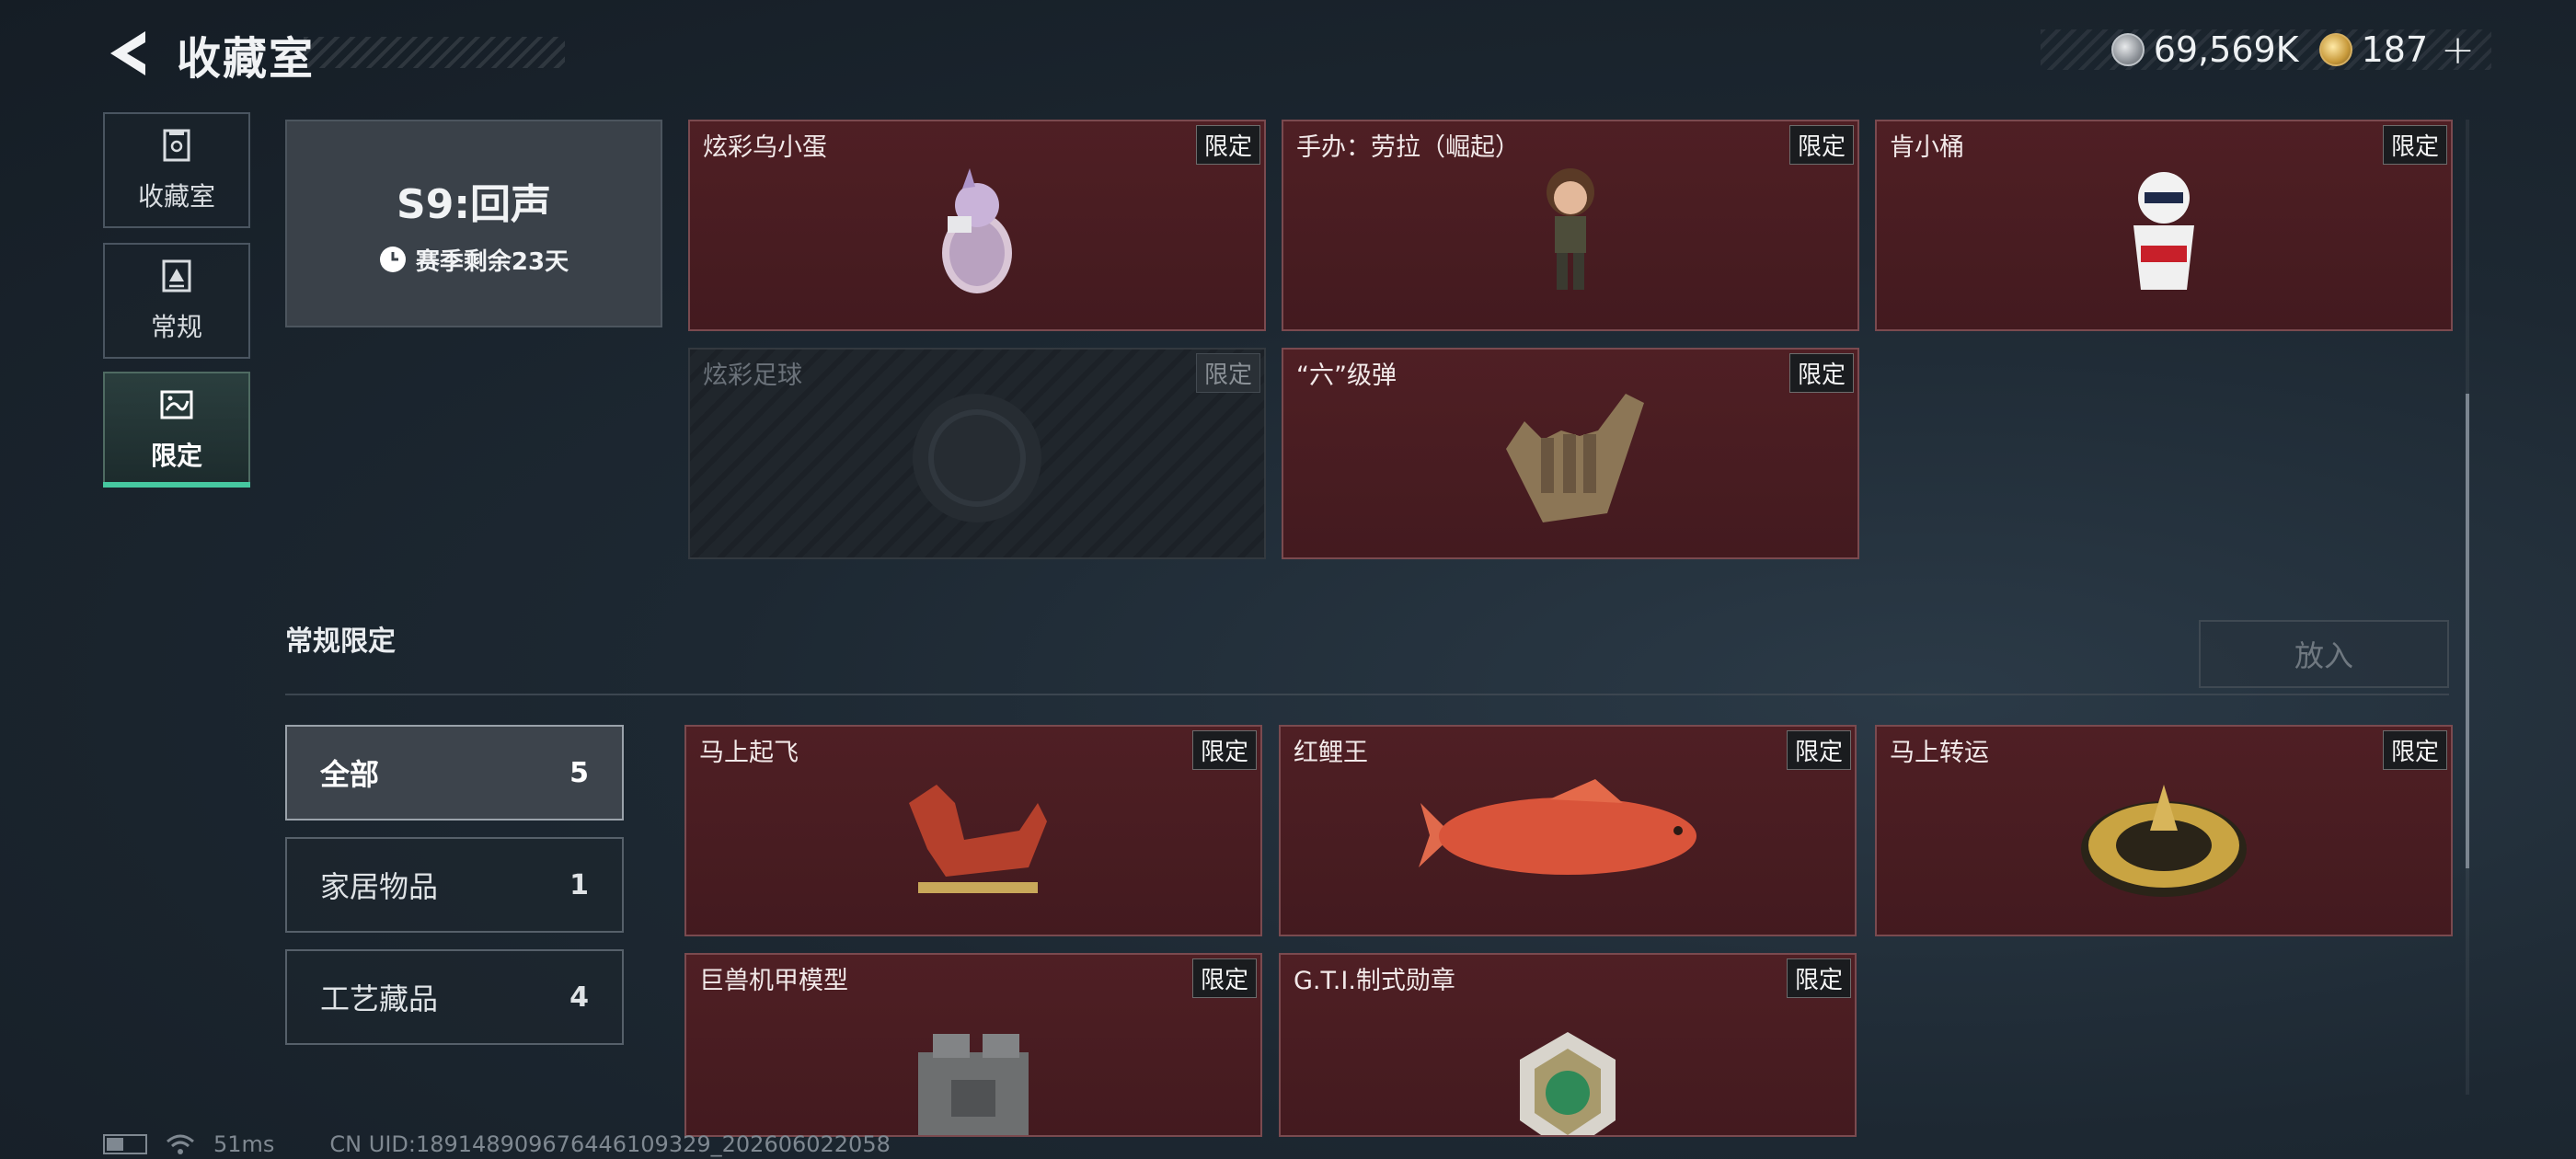 This screenshot has height=1159, width=2576. Describe the element at coordinates (350, 774) in the screenshot. I see `filter-label: 全部` at that location.